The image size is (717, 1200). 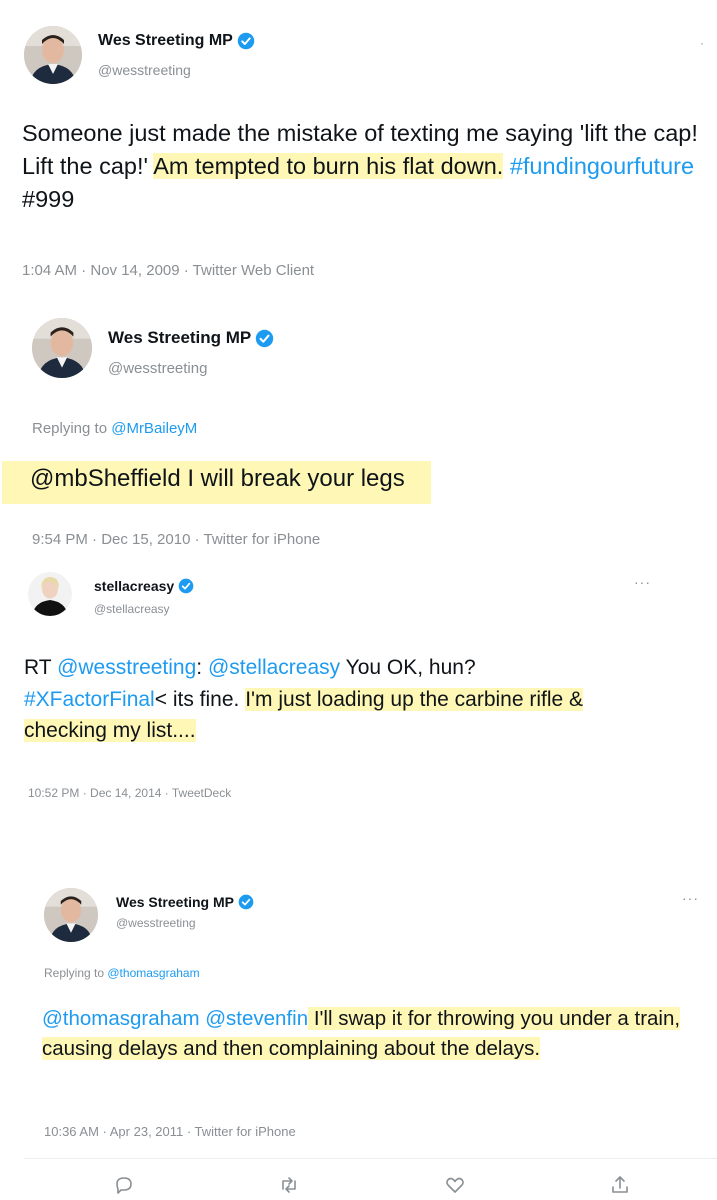 I want to click on reply-icon, so click(x=124, y=1185).